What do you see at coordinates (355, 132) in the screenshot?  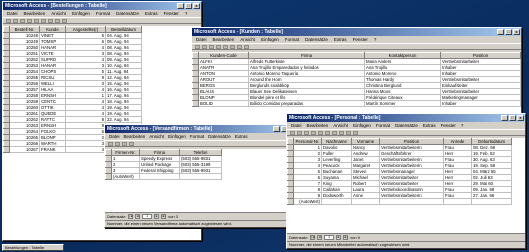 I see `find-icon` at bounding box center [355, 132].